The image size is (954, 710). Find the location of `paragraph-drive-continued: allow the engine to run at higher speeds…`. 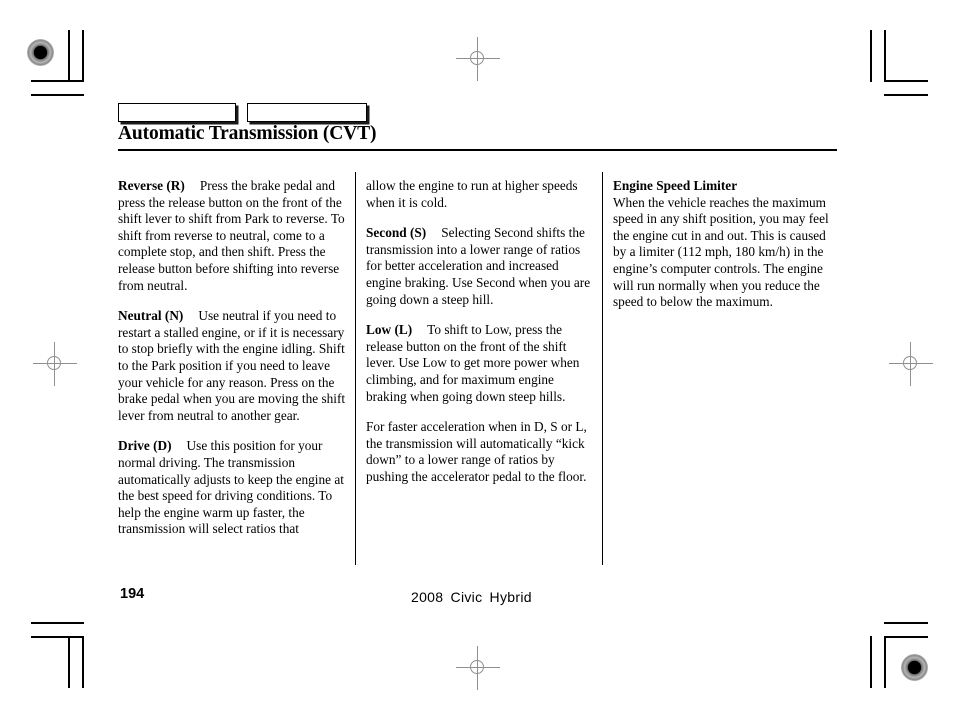

paragraph-drive-continued: allow the engine to run at higher speeds… is located at coordinates (480, 194).